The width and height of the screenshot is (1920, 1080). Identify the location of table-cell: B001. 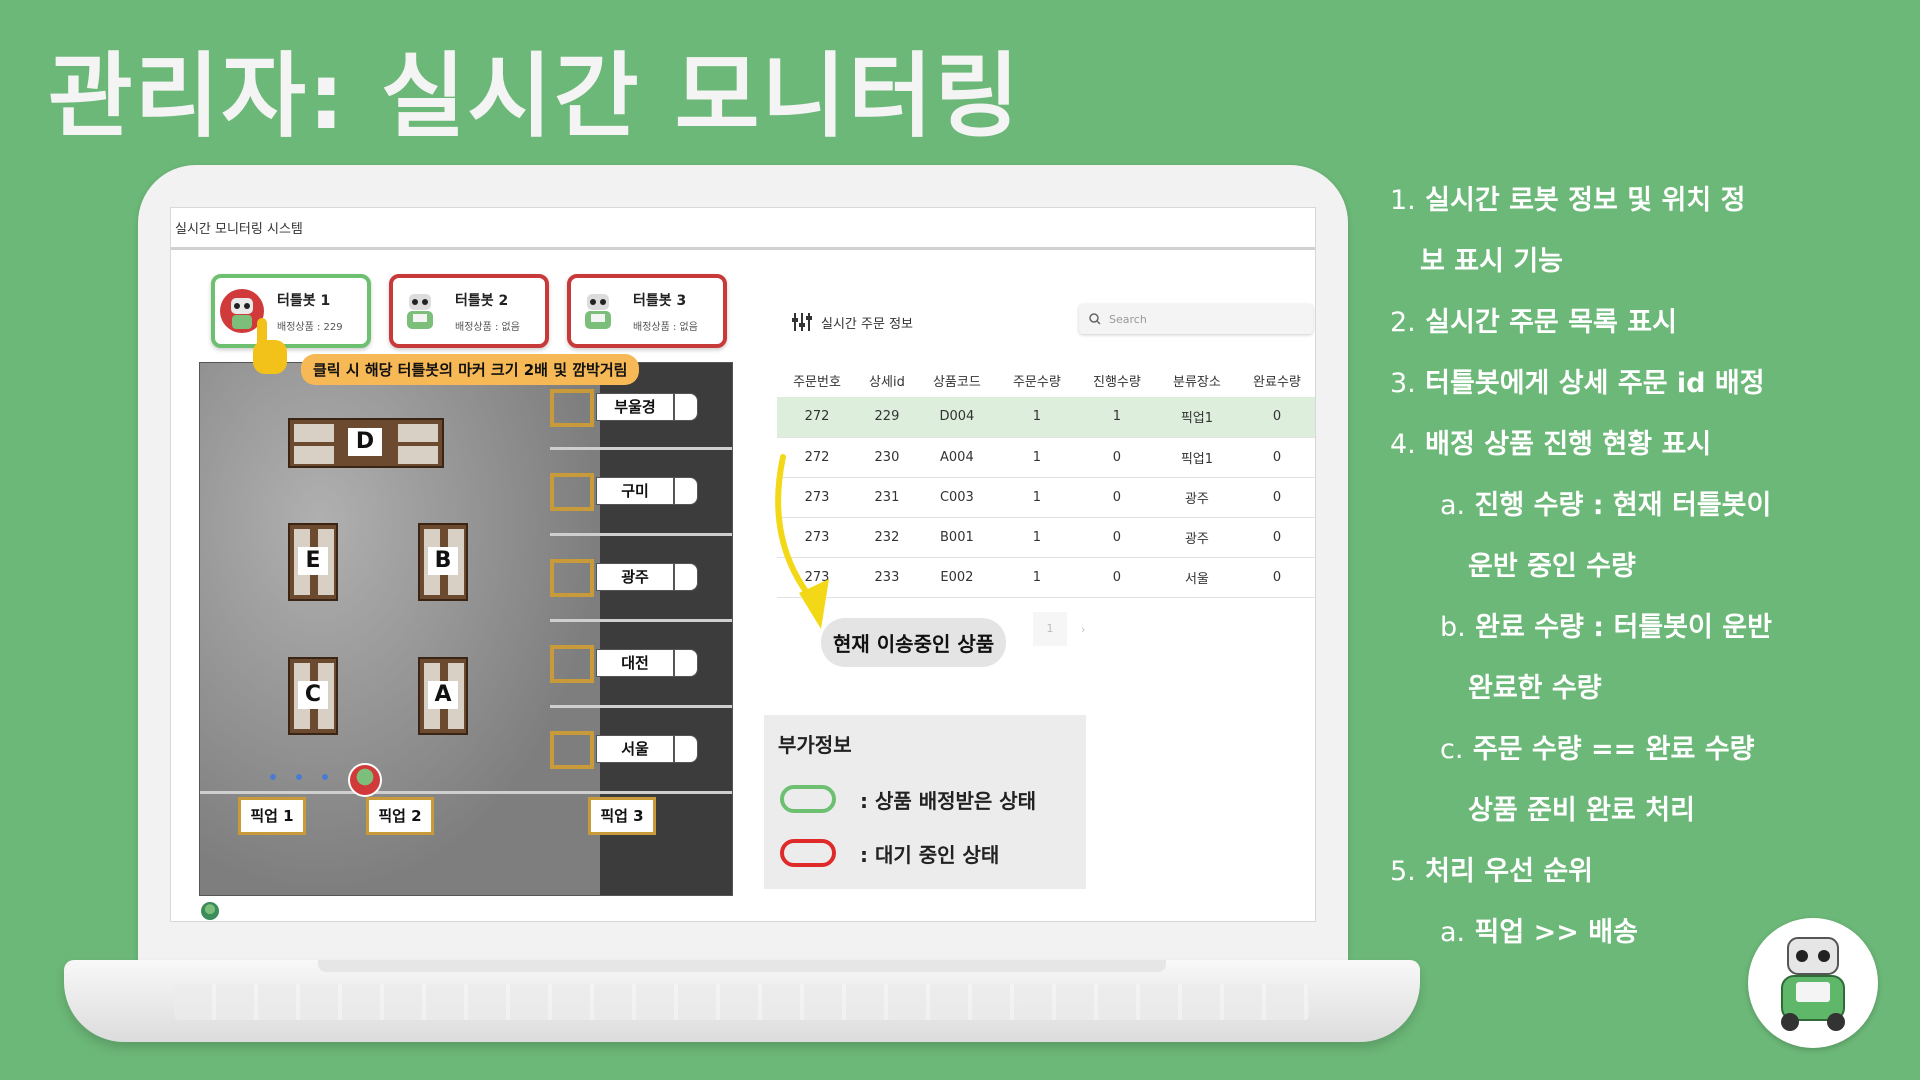
(956, 537).